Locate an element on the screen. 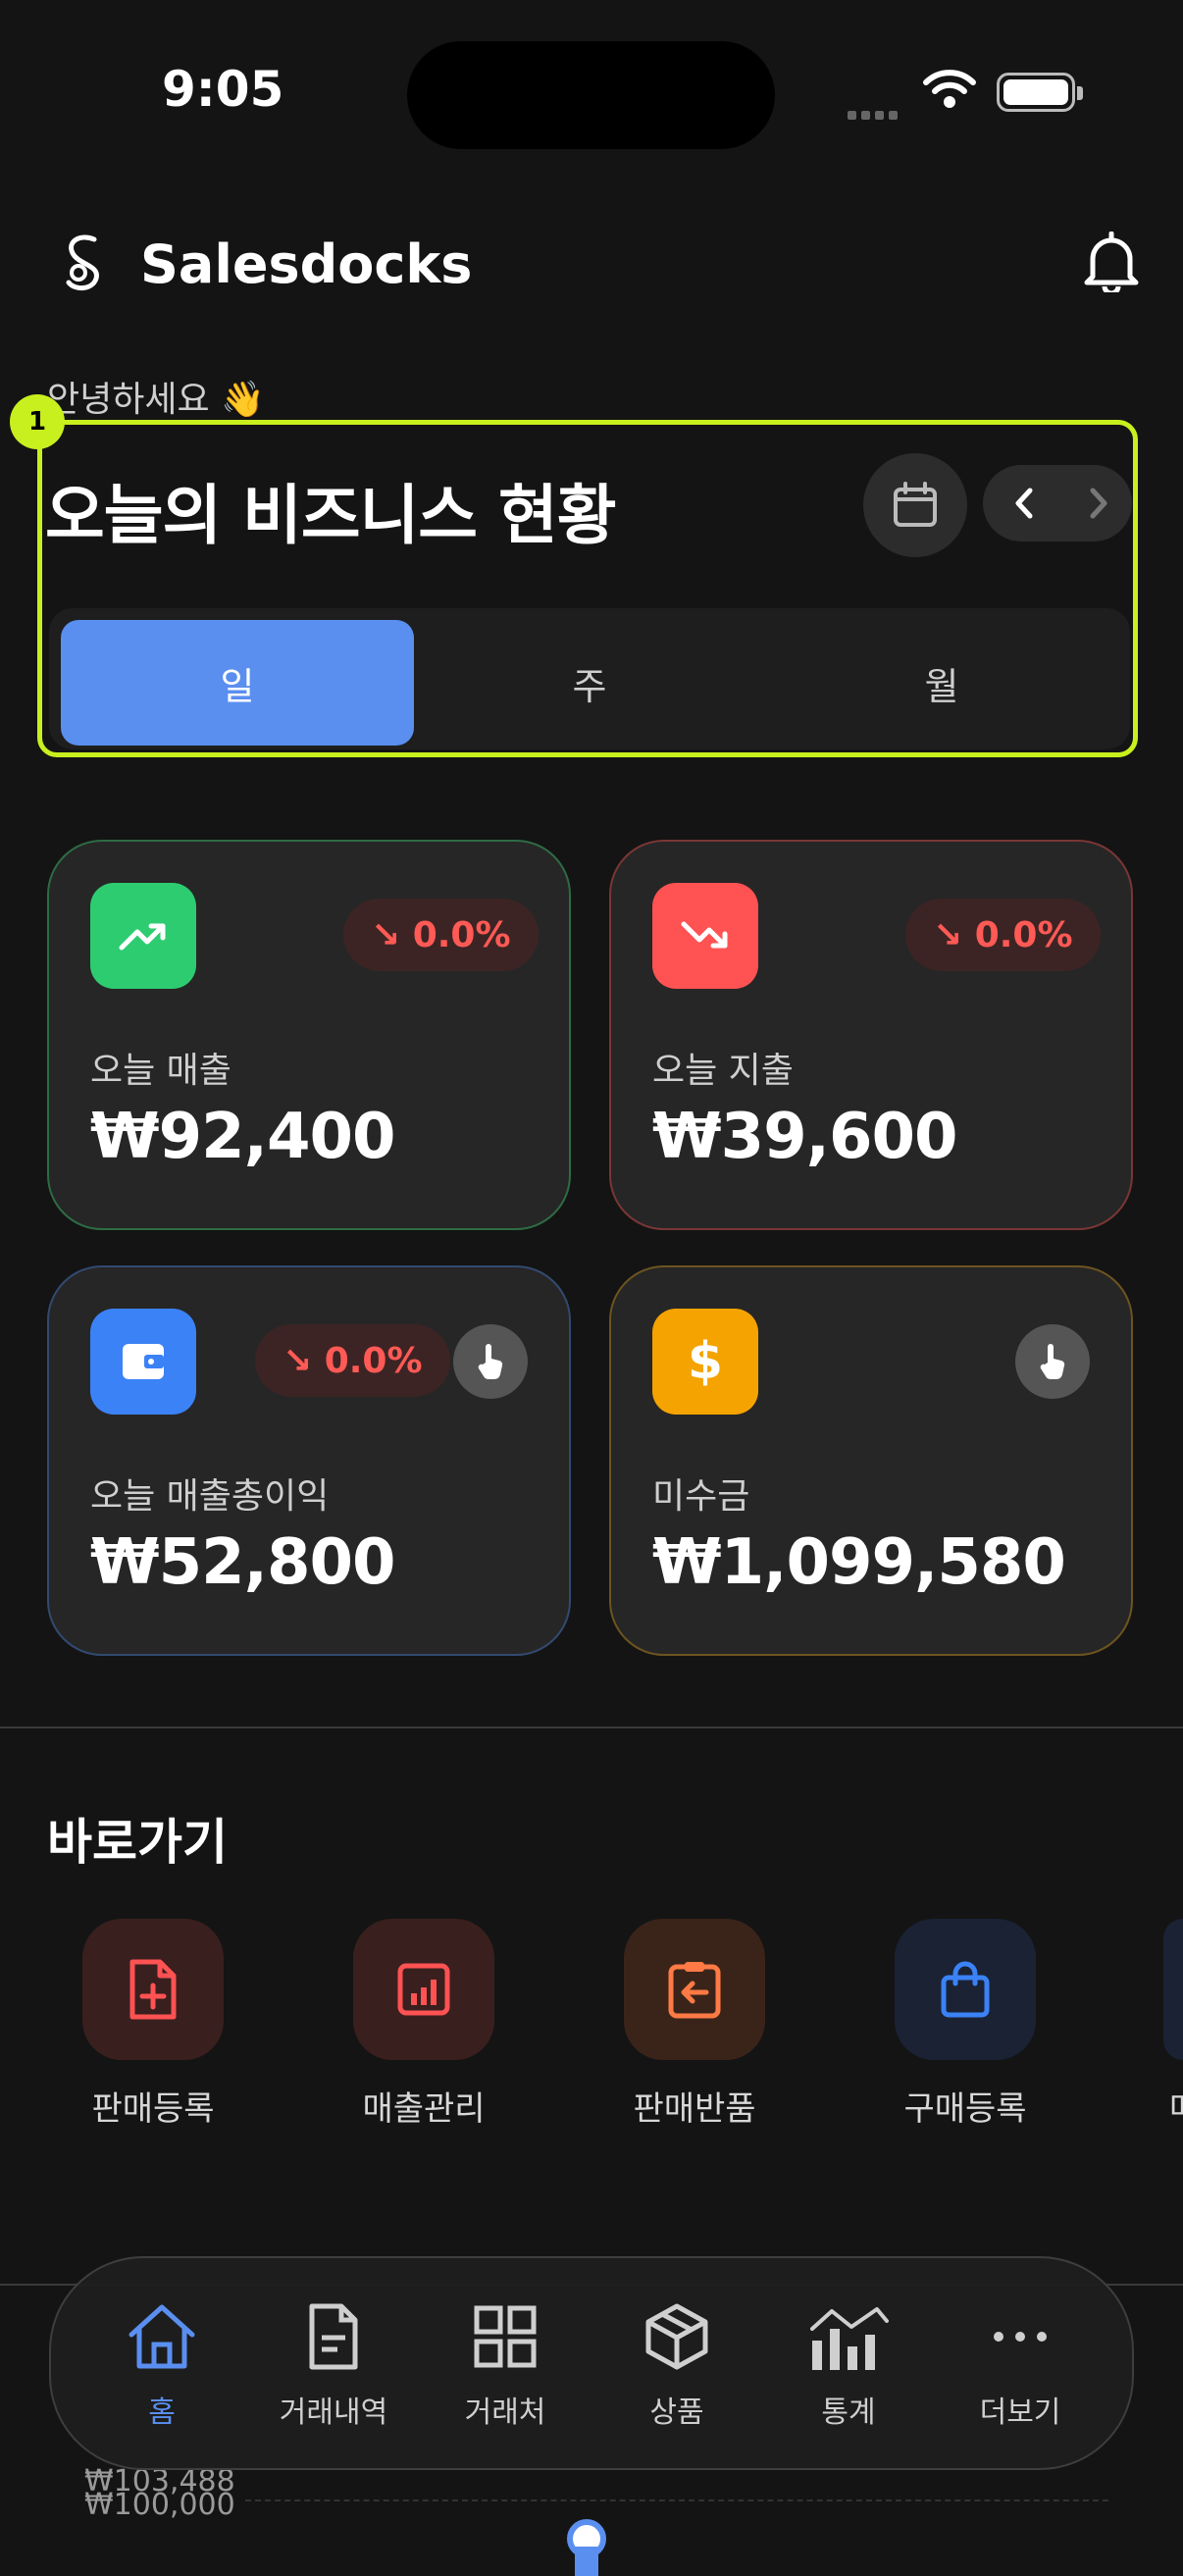 The height and width of the screenshot is (2576, 1183). highlight-badge: 1 is located at coordinates (37, 421).